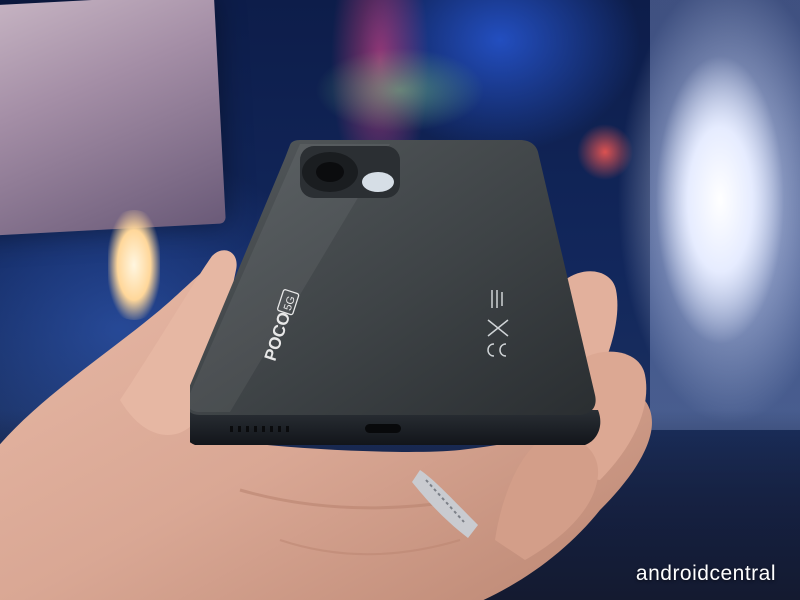 This screenshot has height=600, width=800. What do you see at coordinates (378, 182) in the screenshot?
I see `camera-flash` at bounding box center [378, 182].